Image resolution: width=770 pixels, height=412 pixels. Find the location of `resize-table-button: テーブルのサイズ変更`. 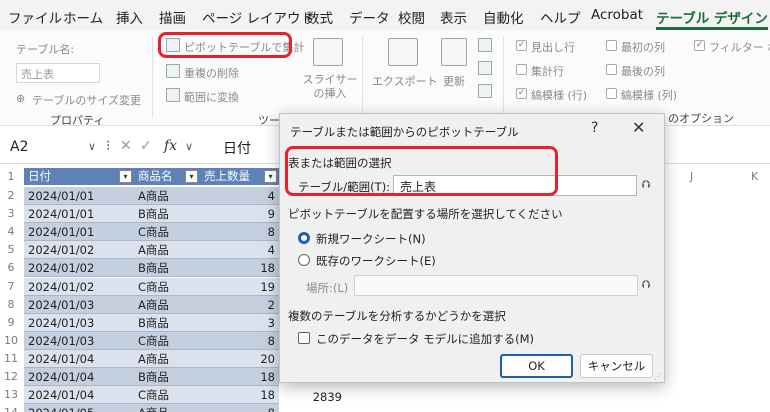

resize-table-button: テーブルのサイズ変更 is located at coordinates (86, 100).